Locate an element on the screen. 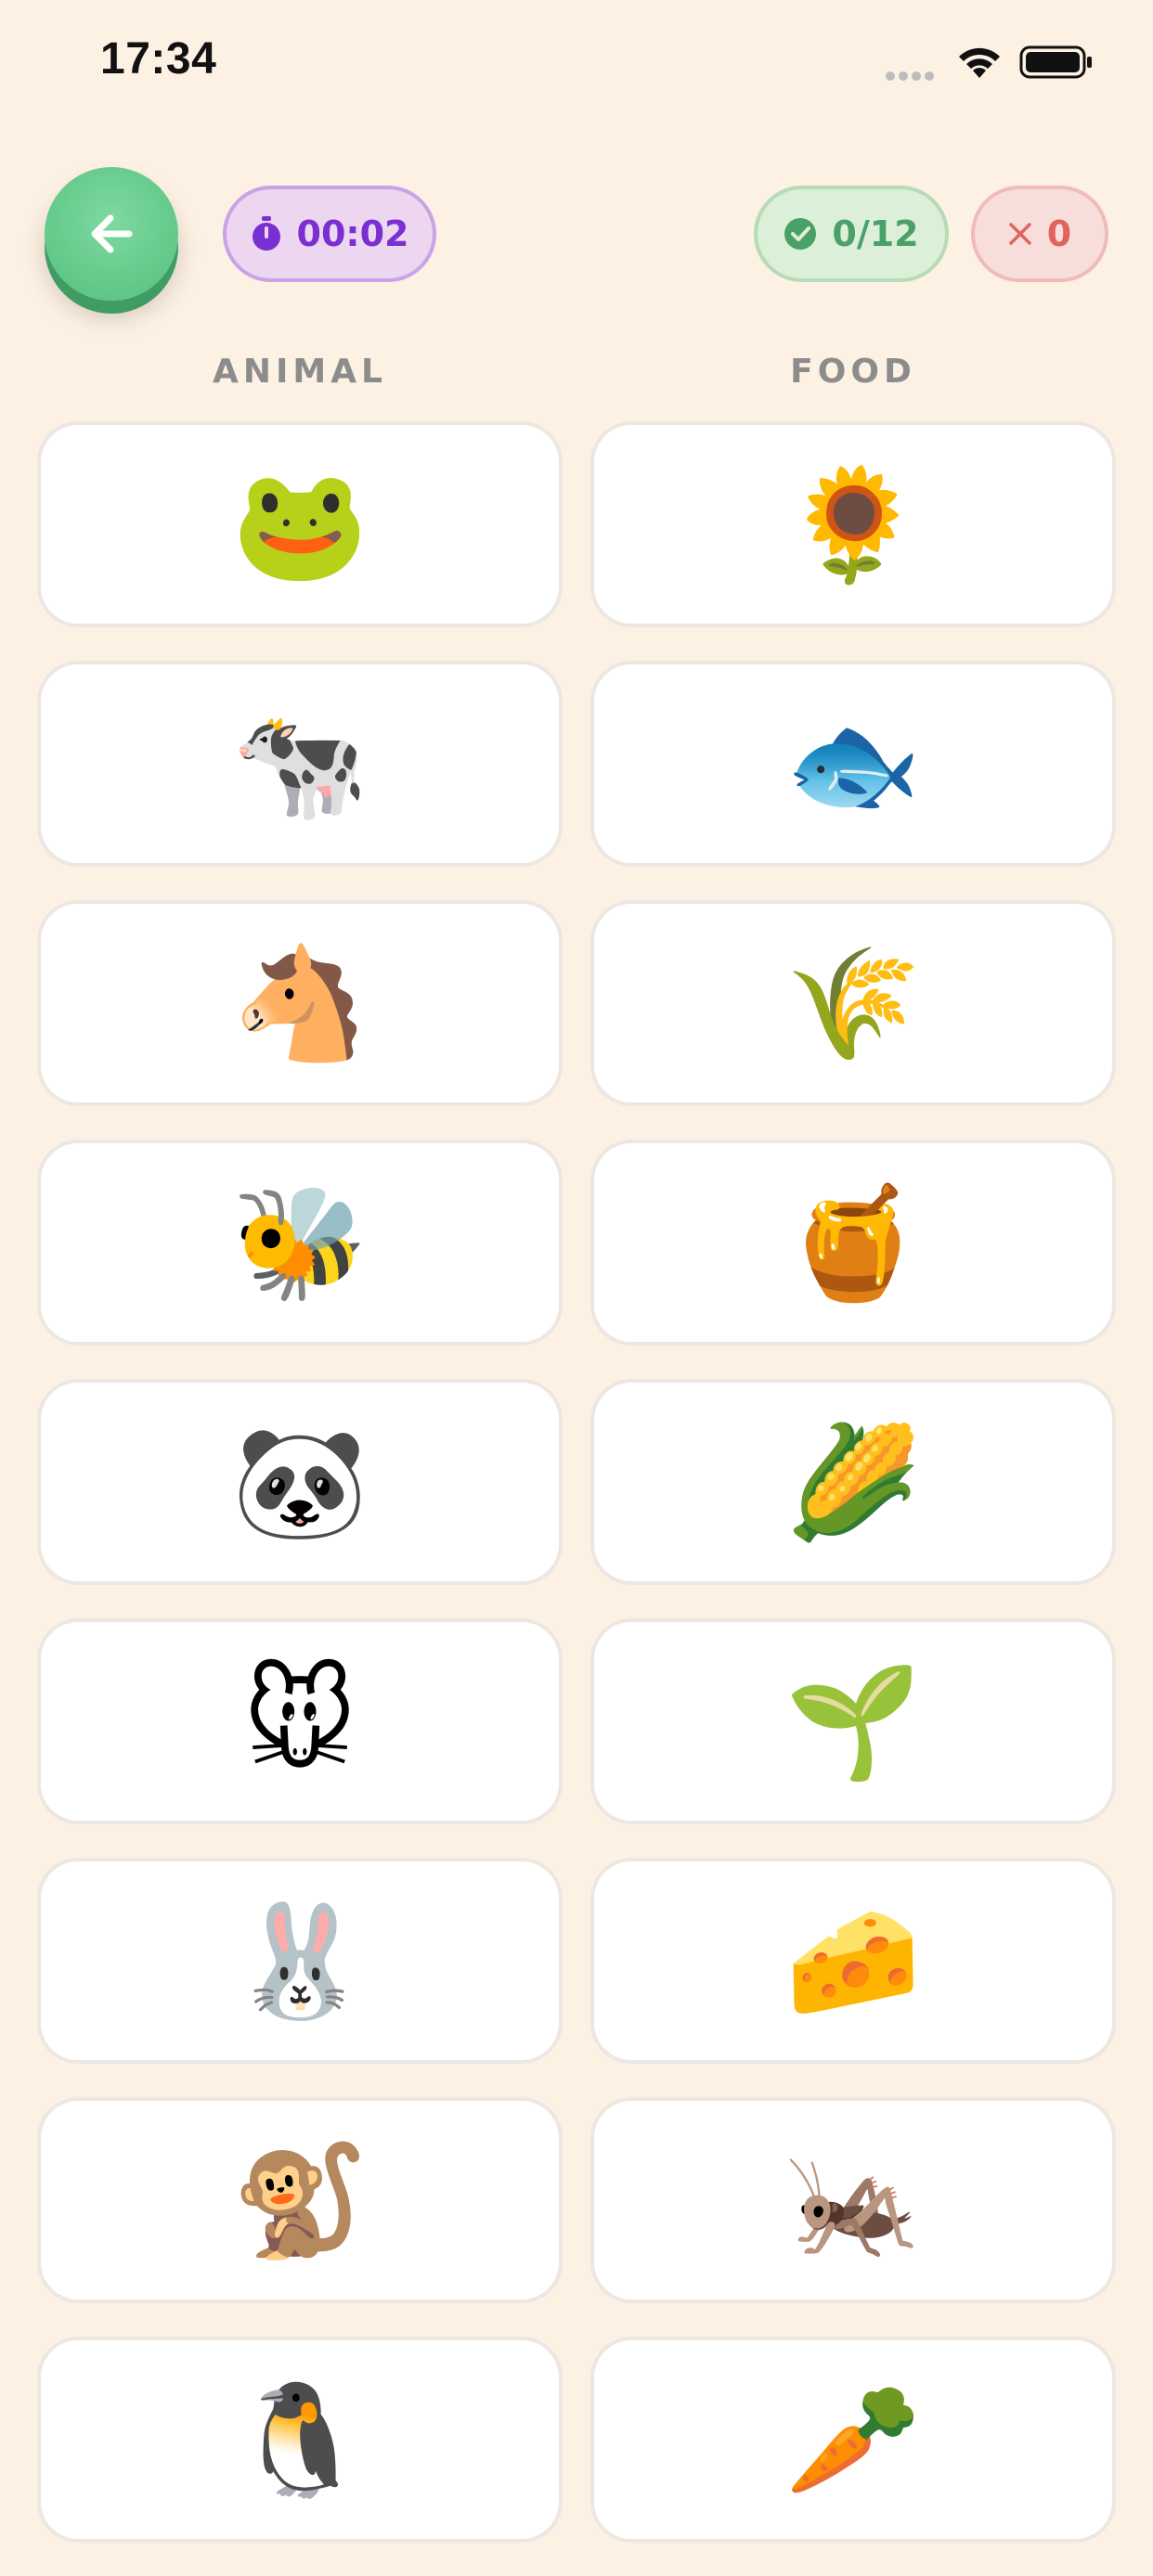 Image resolution: width=1153 pixels, height=2576 pixels. animal-card: 🐝 is located at coordinates (300, 1243).